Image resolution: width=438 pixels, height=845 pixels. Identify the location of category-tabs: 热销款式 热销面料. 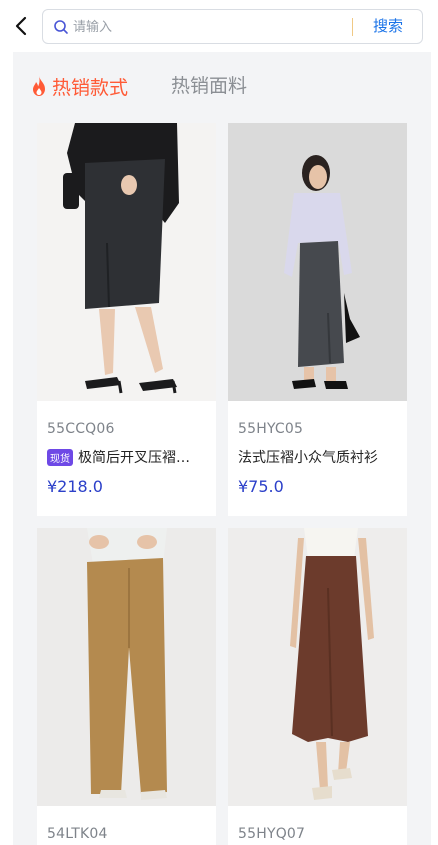
(222, 86).